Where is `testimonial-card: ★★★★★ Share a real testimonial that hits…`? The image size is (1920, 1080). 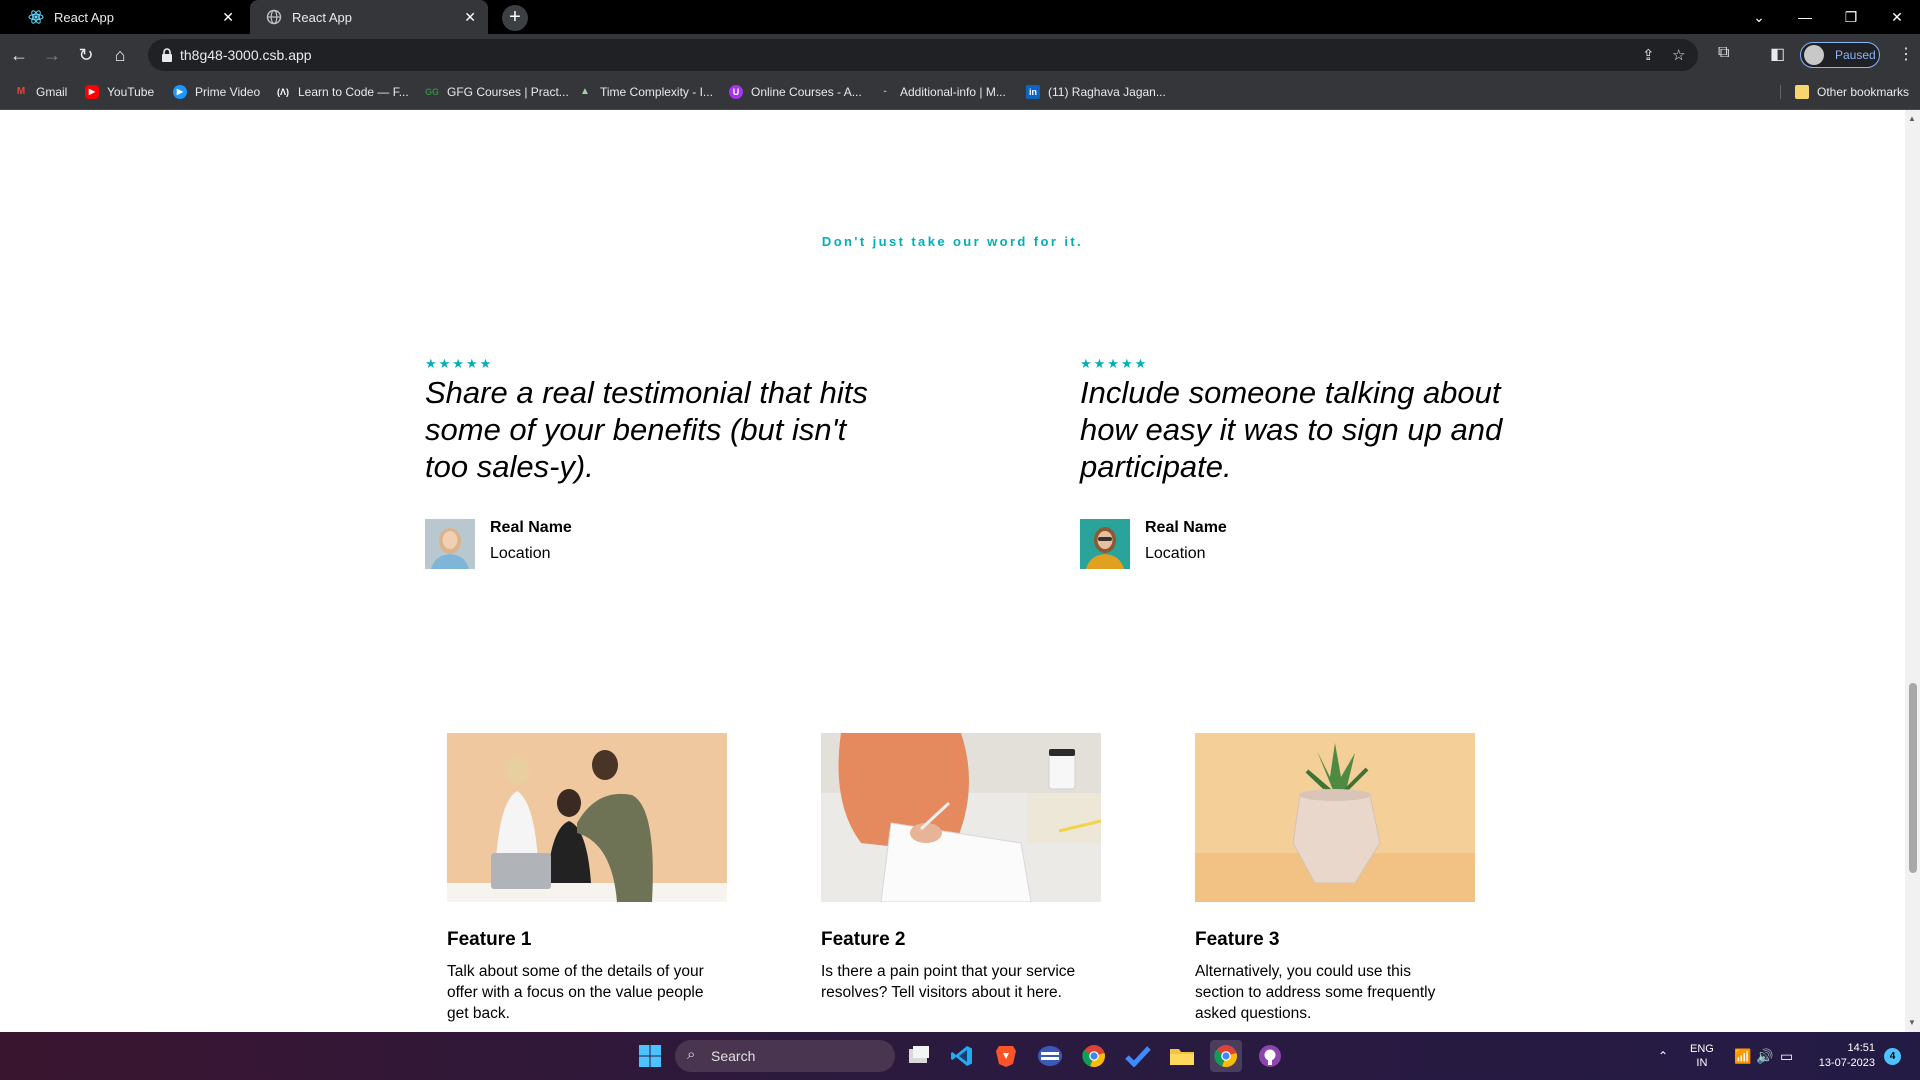 testimonial-card: ★★★★★ Share a real testimonial that hits… is located at coordinates (650, 462).